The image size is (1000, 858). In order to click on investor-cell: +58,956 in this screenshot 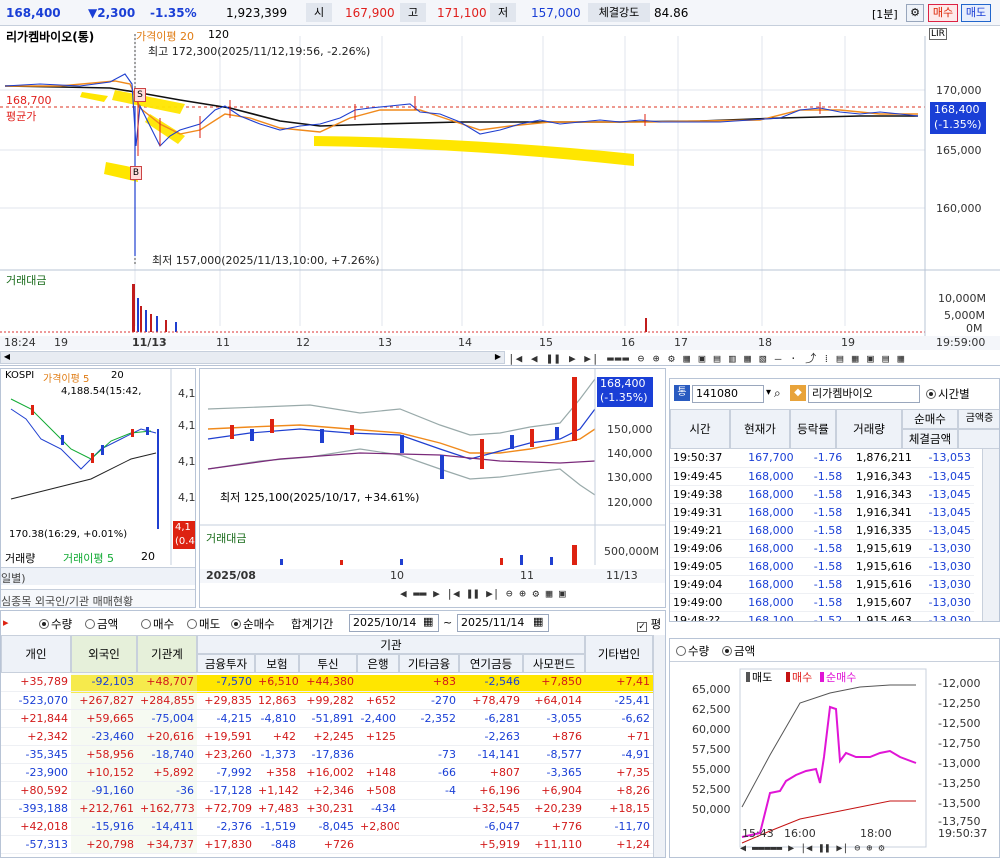, I will do `click(104, 754)`.